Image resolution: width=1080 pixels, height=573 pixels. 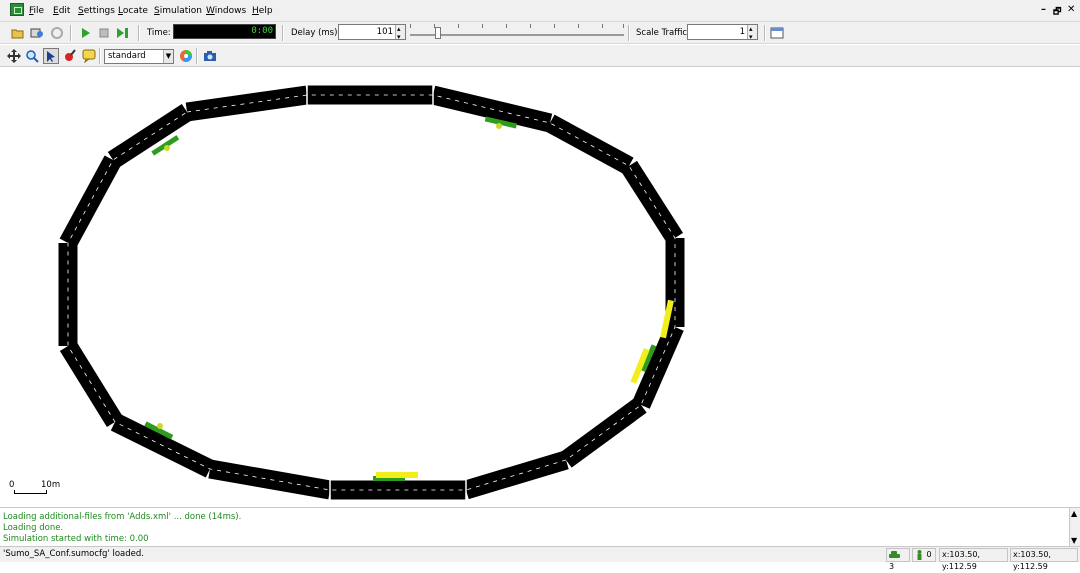 I want to click on message-scrollbar: ▲ ▼, so click(x=1074, y=527).